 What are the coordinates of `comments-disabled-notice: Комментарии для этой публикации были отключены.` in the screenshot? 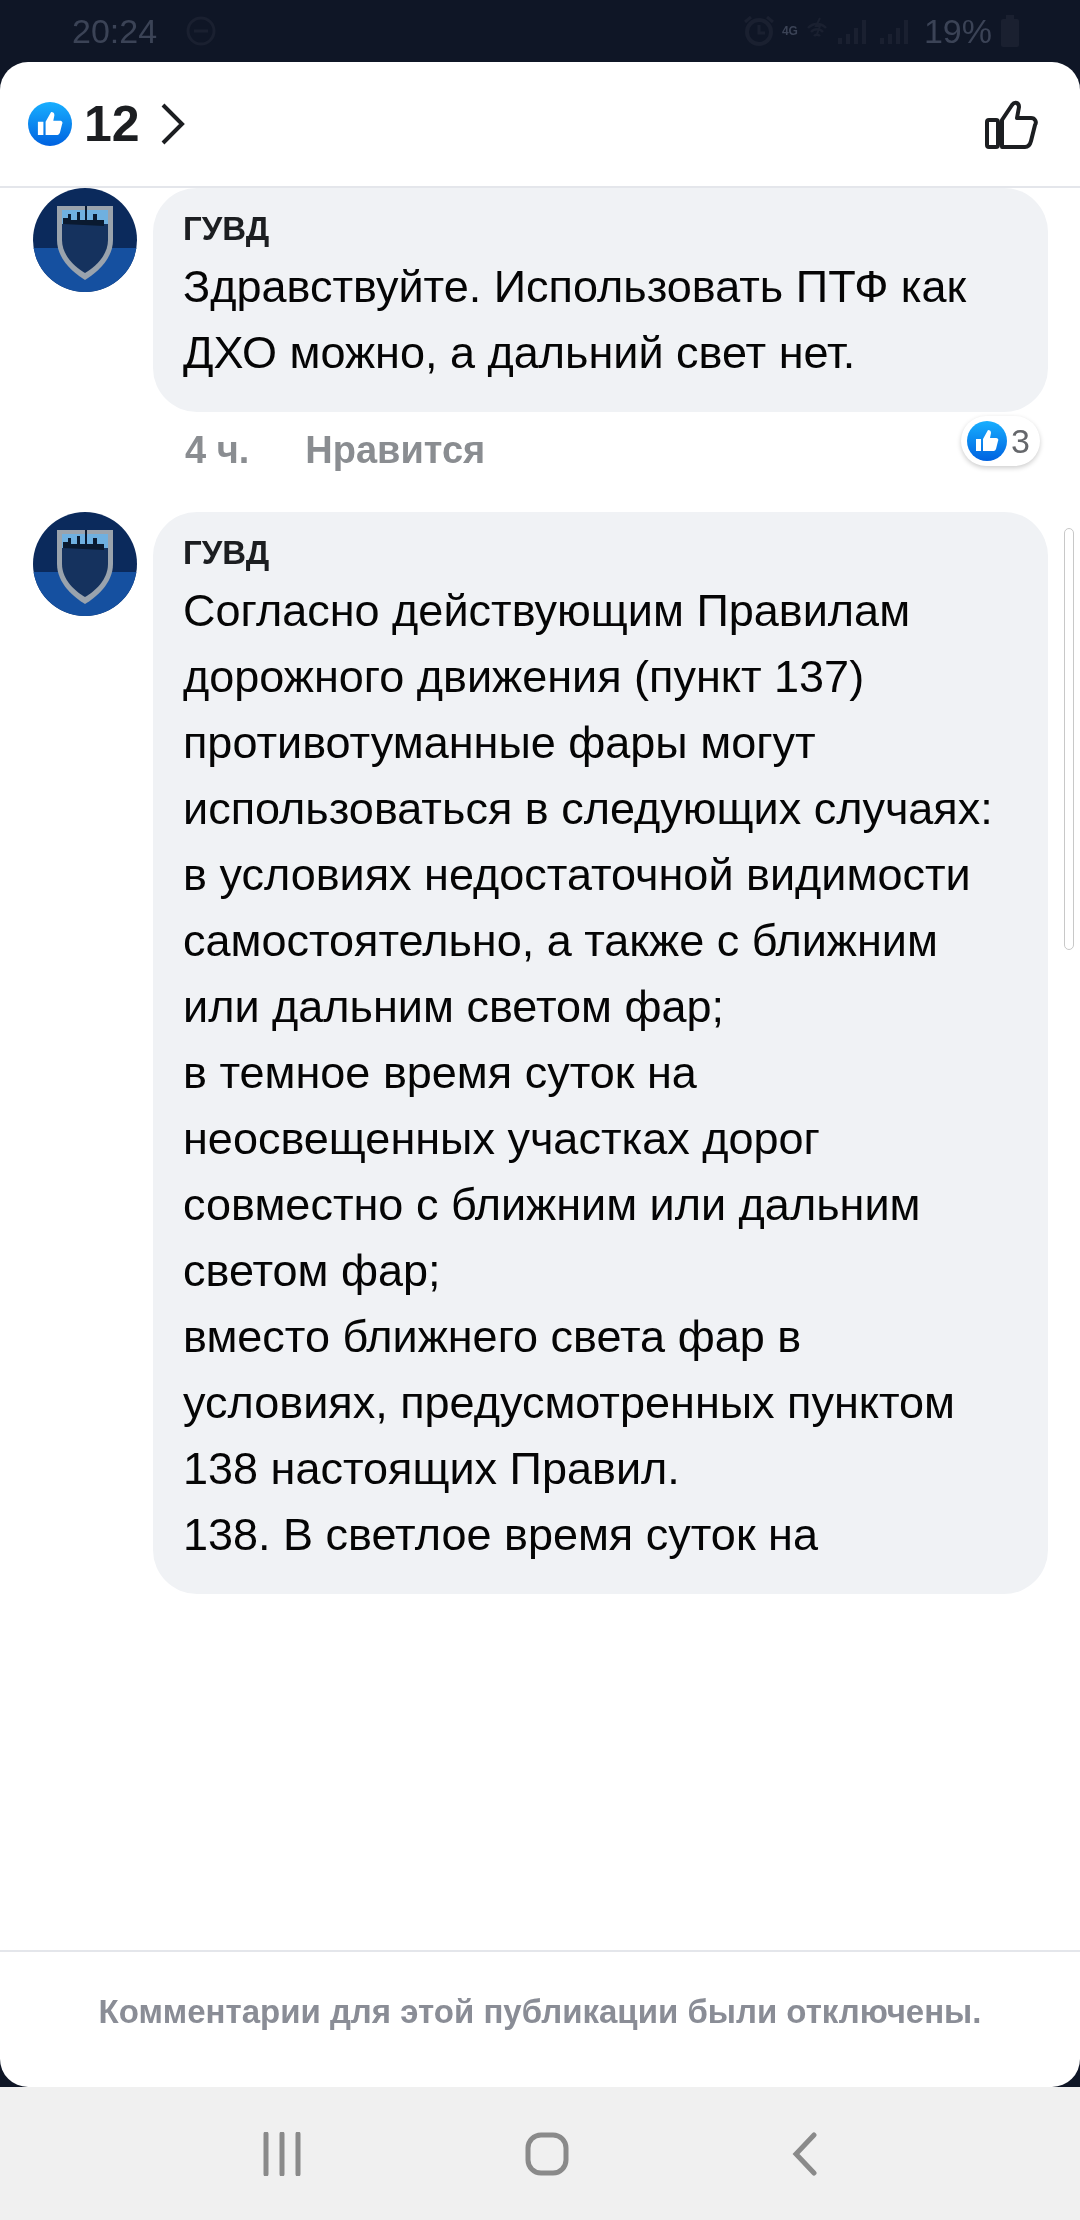 It's located at (540, 2011).